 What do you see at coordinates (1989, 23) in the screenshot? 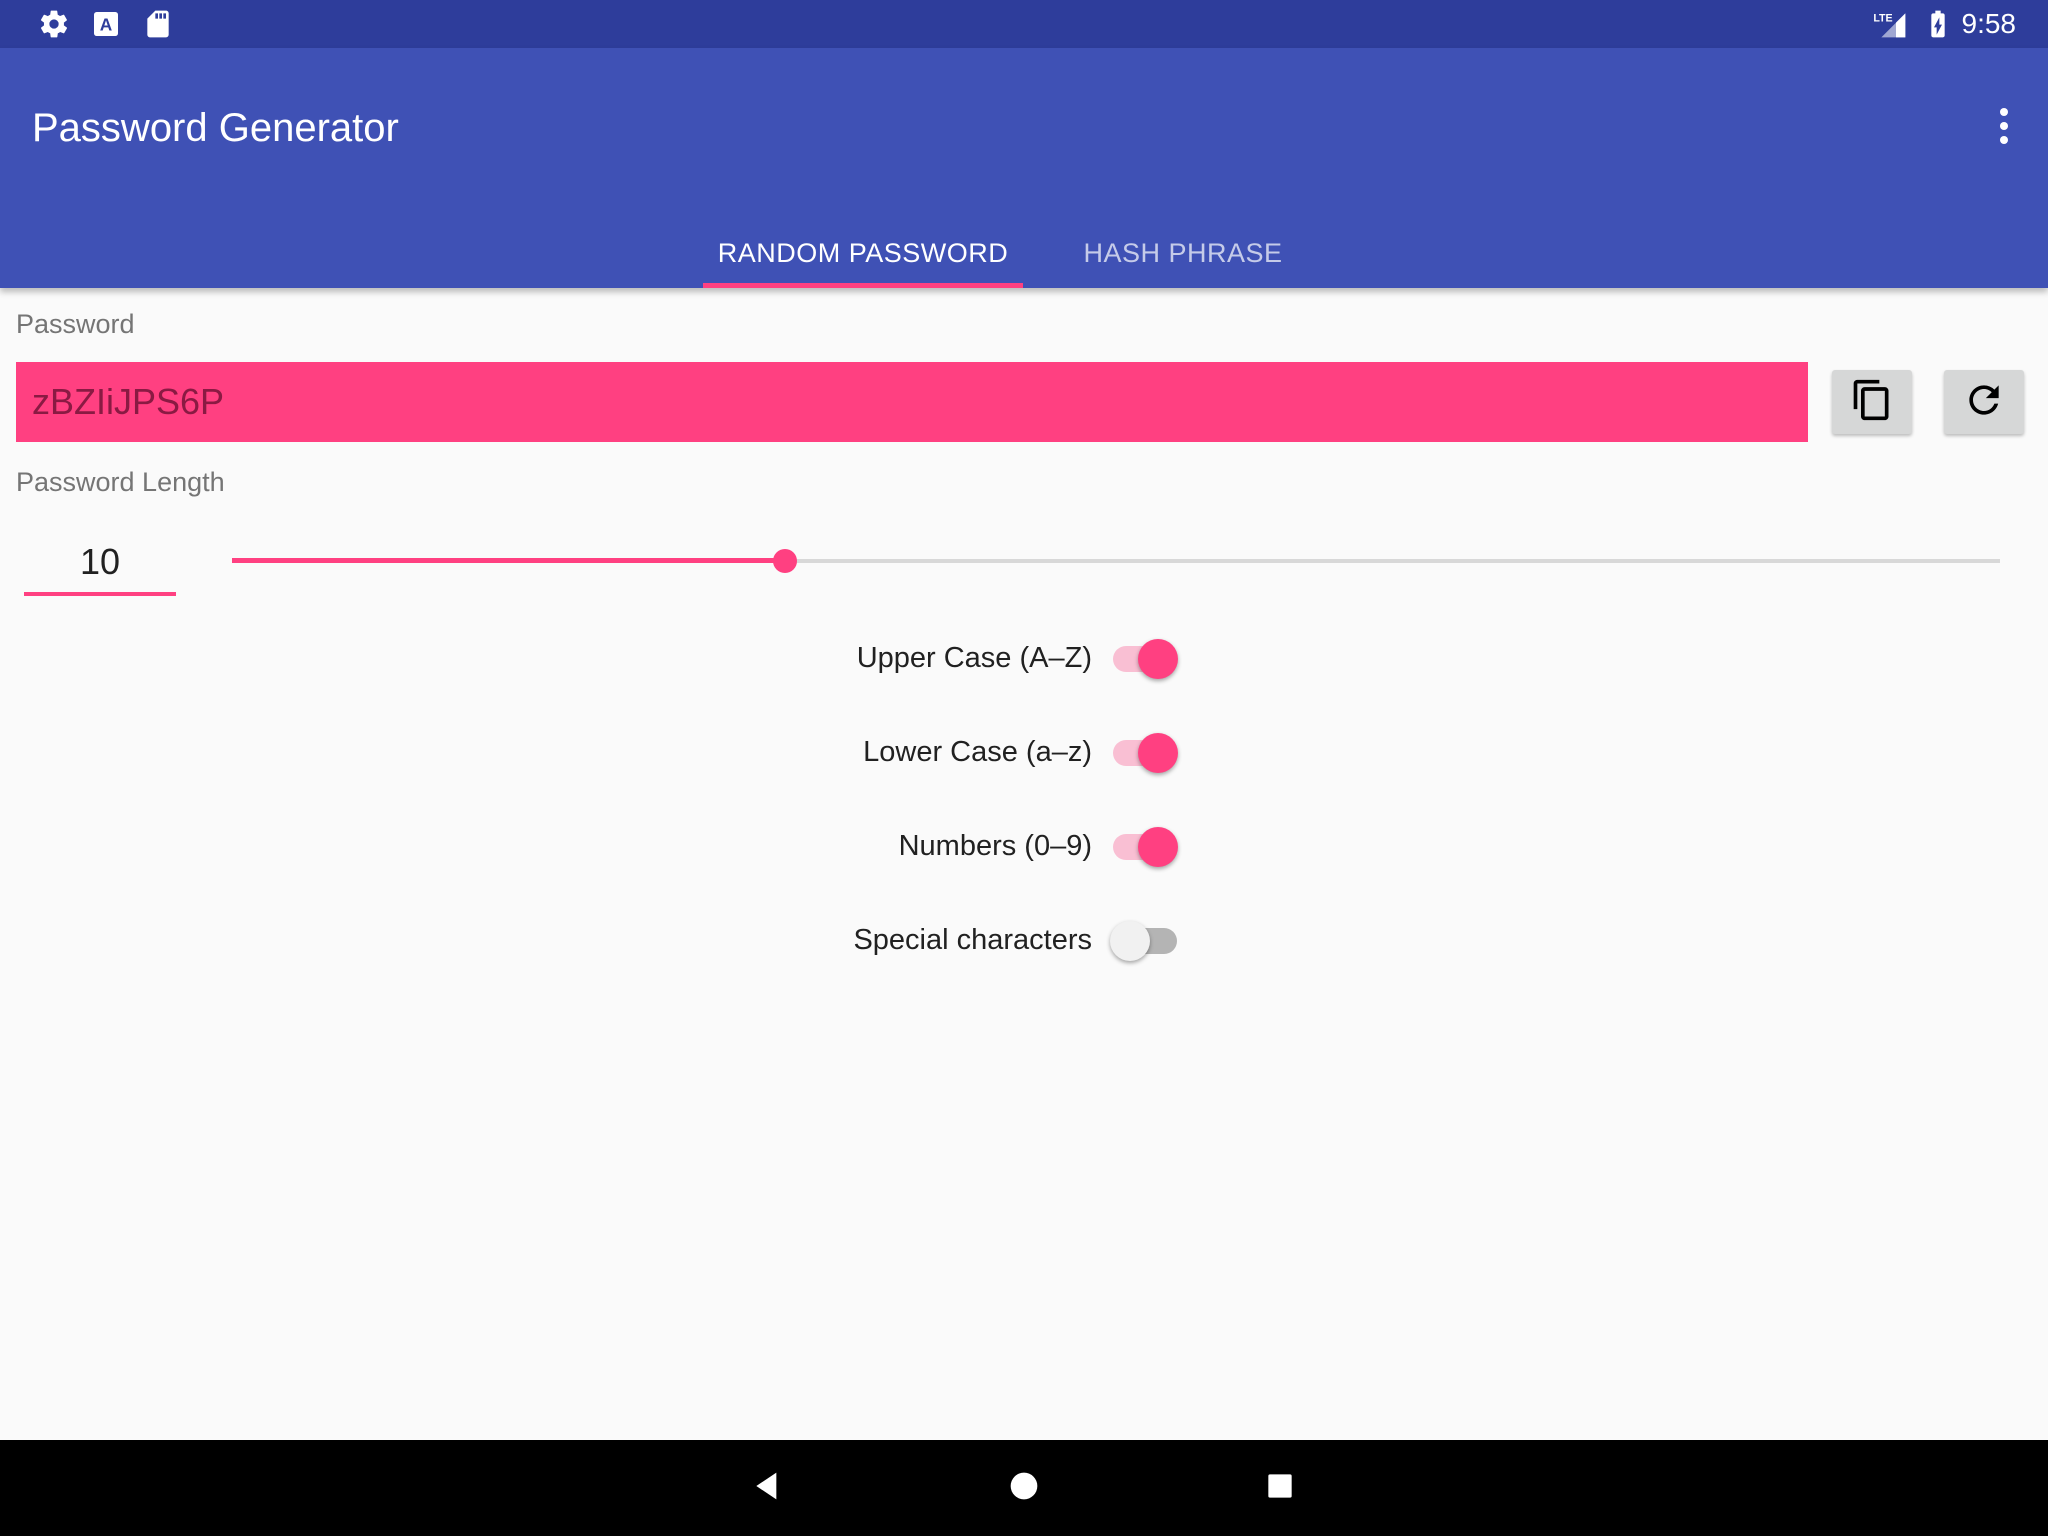
I see `status-time: 9:58` at bounding box center [1989, 23].